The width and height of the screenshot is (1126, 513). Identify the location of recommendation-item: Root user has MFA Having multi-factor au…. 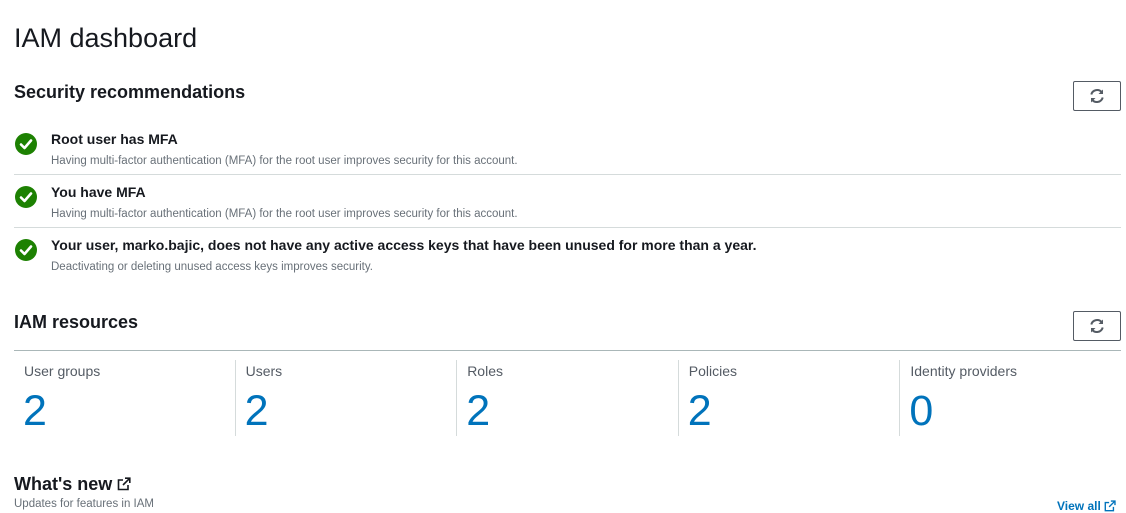
(567, 148).